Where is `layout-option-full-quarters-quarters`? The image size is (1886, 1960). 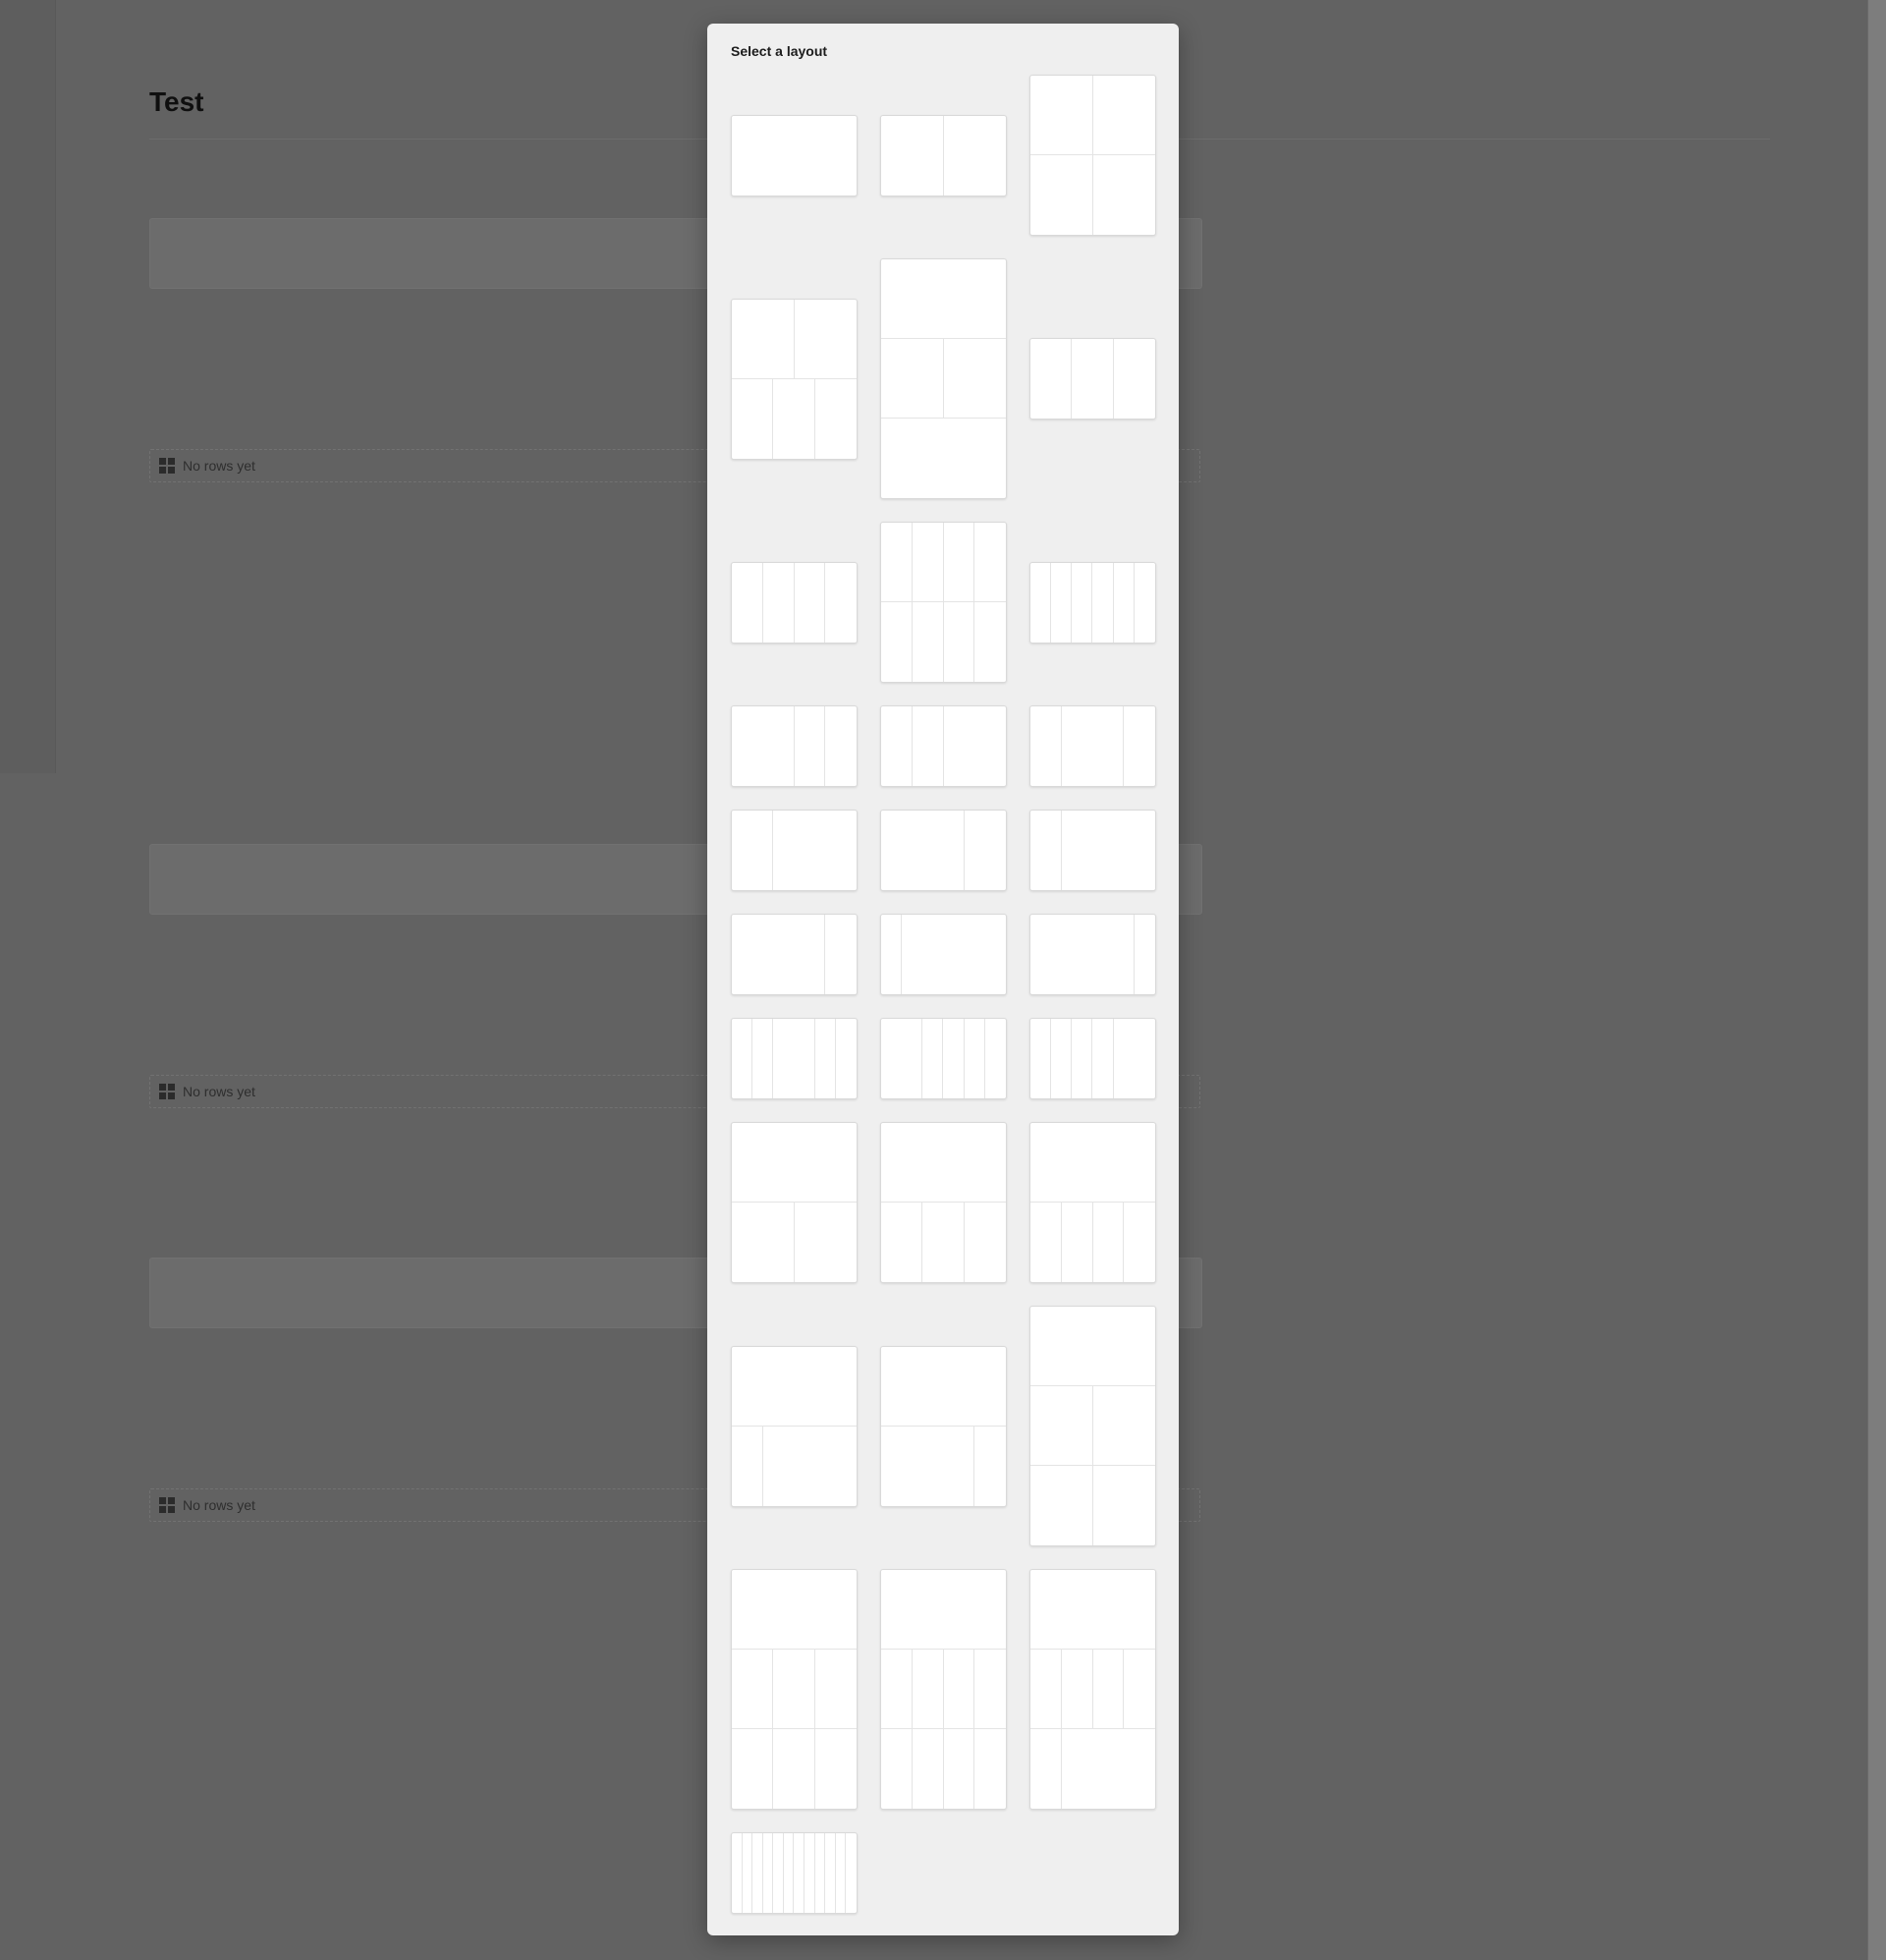
layout-option-full-quarters-quarters is located at coordinates (943, 1689).